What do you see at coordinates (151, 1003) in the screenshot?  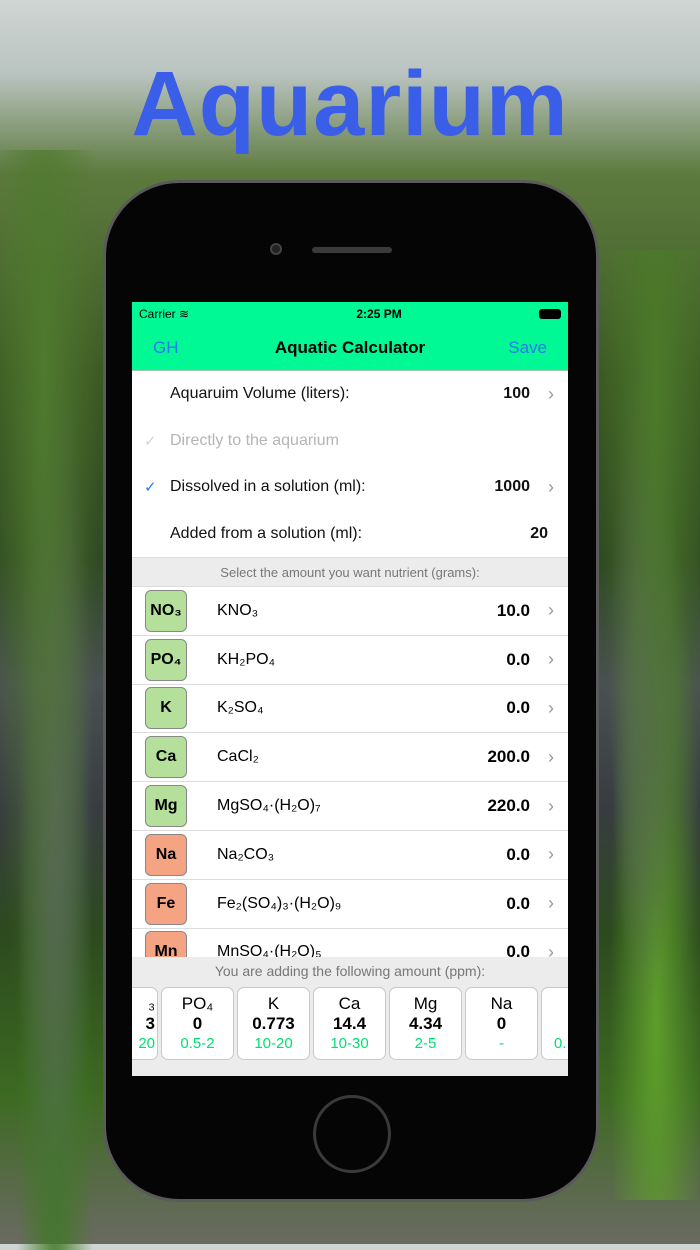 I see `ppm-name: ₃` at bounding box center [151, 1003].